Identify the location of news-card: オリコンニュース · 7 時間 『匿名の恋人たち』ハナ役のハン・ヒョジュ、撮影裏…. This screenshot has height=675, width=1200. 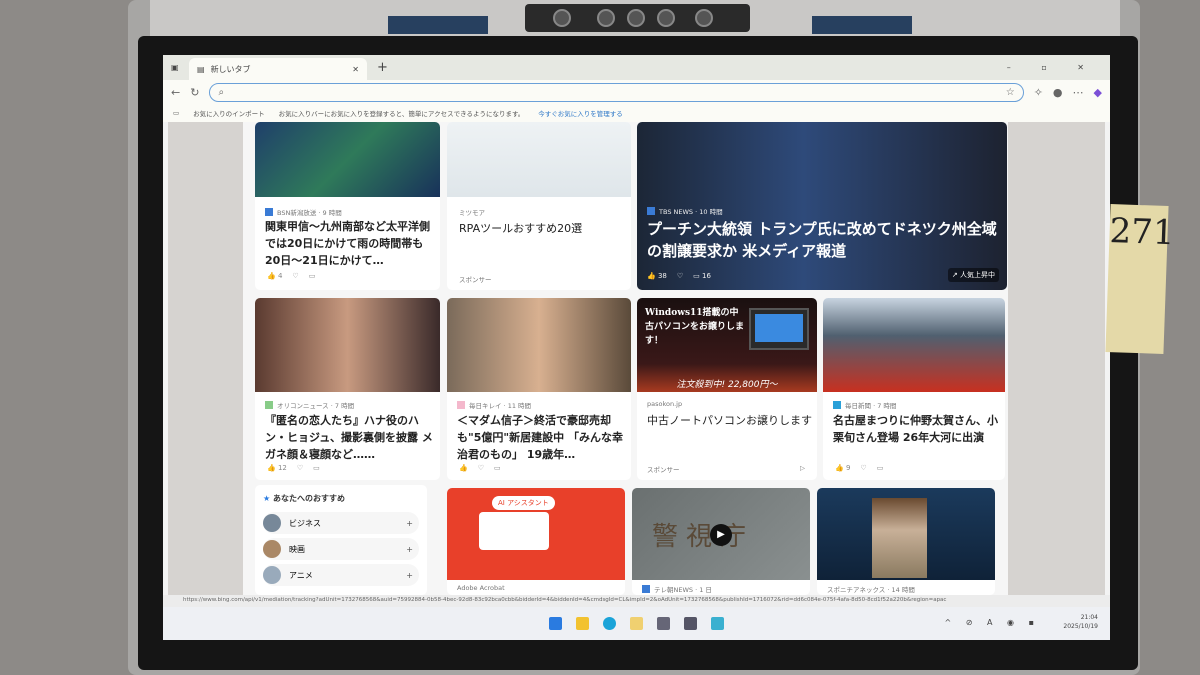
(347, 389).